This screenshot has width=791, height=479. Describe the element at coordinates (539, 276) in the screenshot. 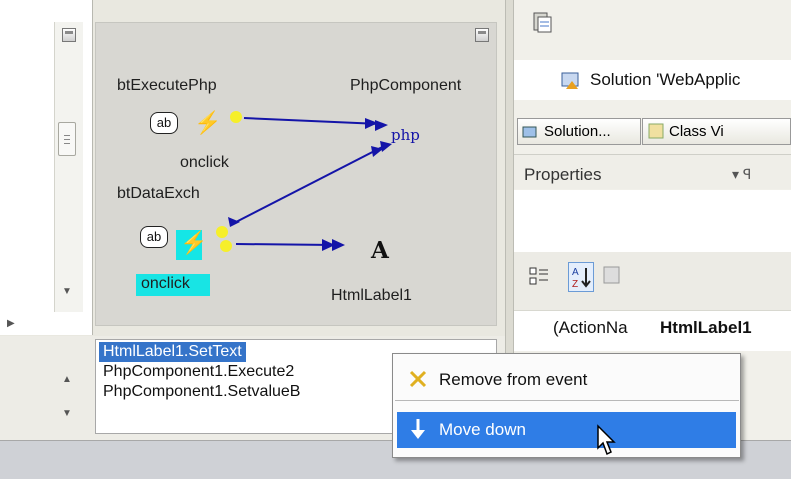

I see `categorized-icon` at that location.